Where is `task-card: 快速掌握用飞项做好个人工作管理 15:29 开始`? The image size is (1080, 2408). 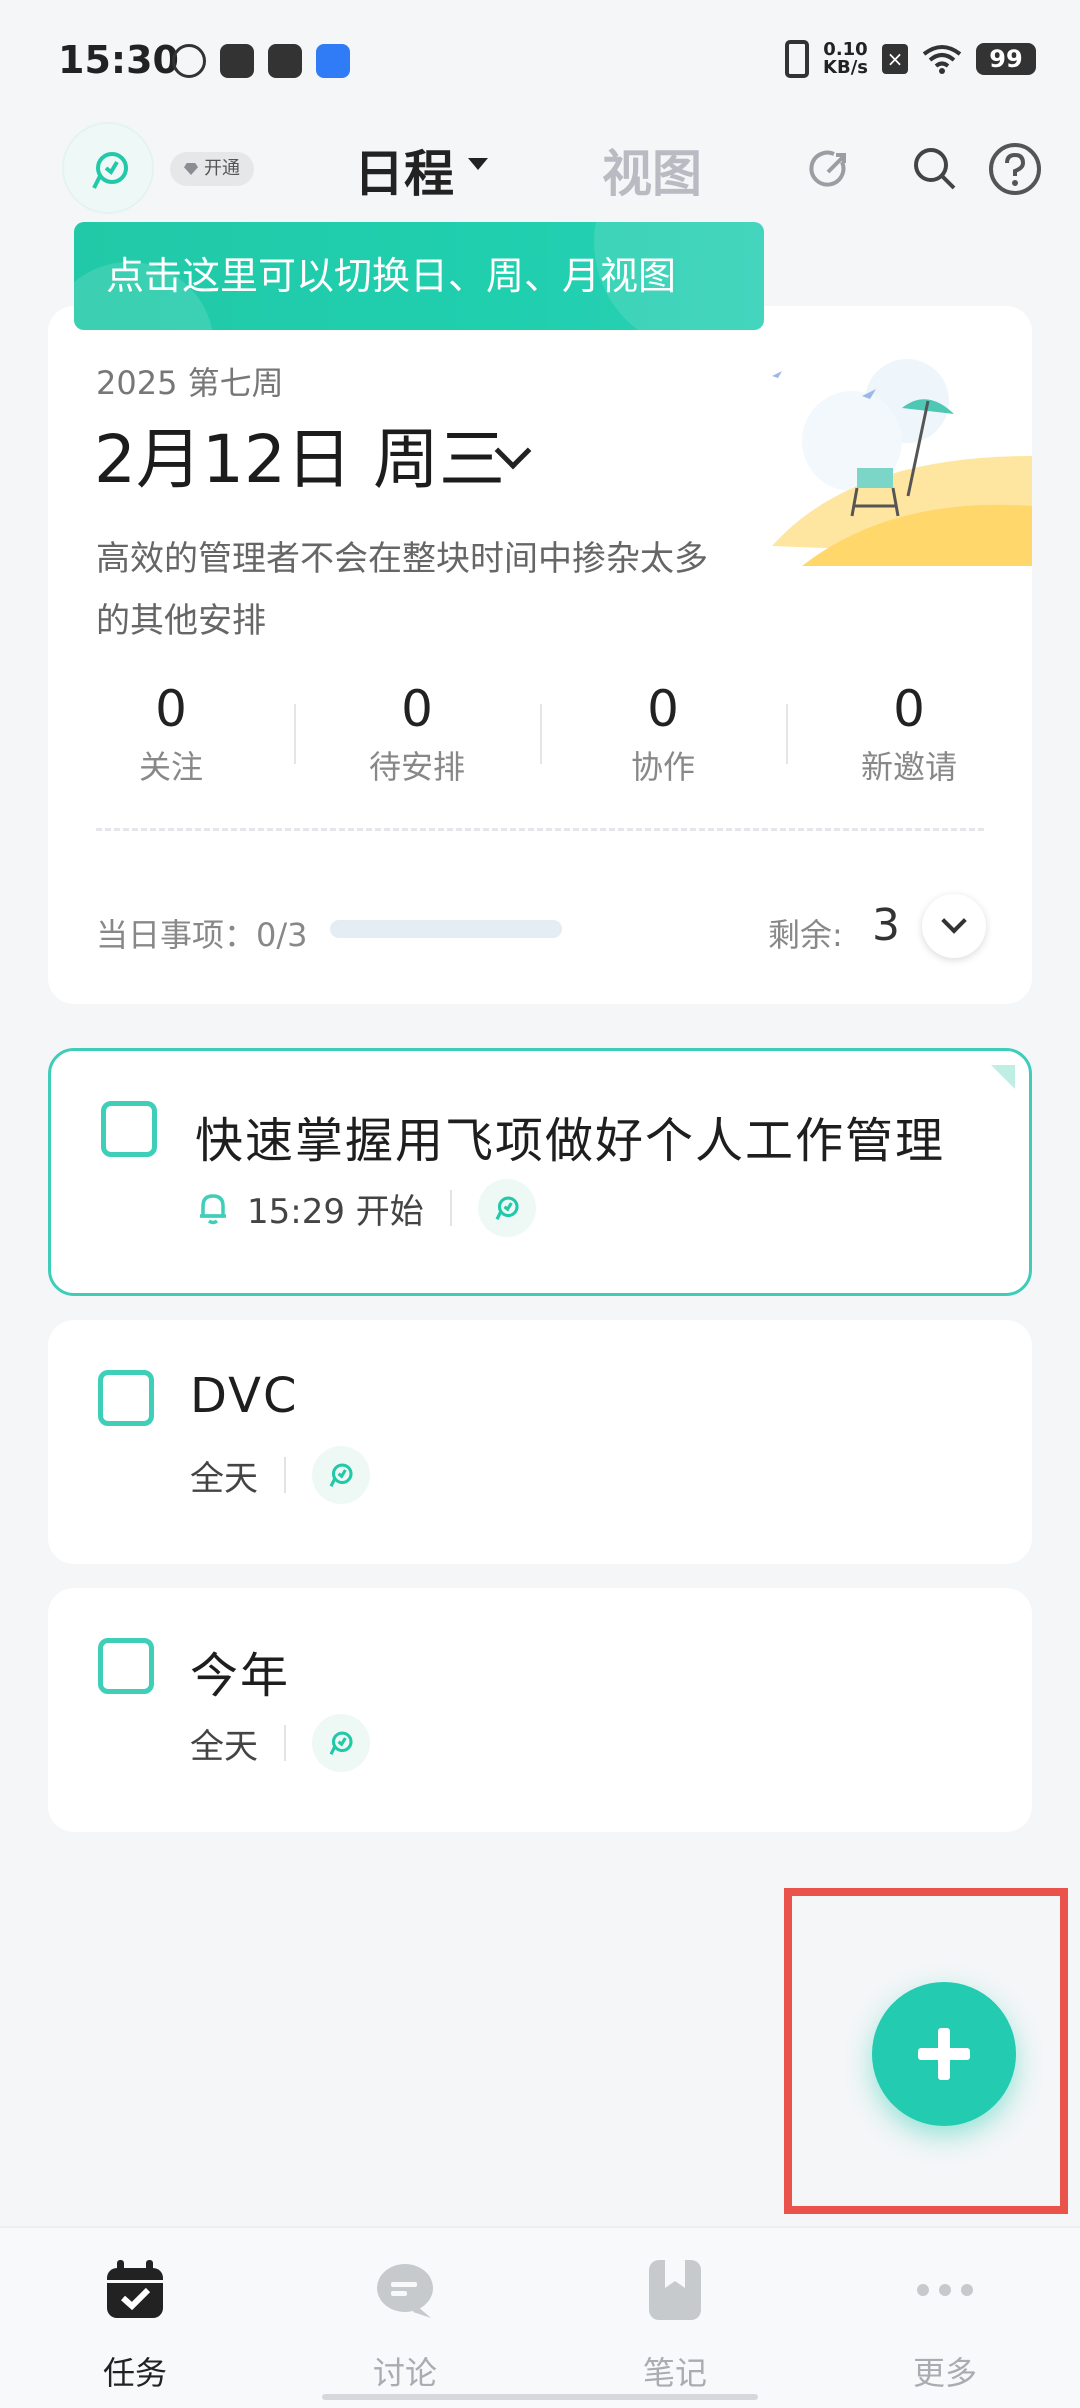 task-card: 快速掌握用飞项做好个人工作管理 15:29 开始 is located at coordinates (540, 1172).